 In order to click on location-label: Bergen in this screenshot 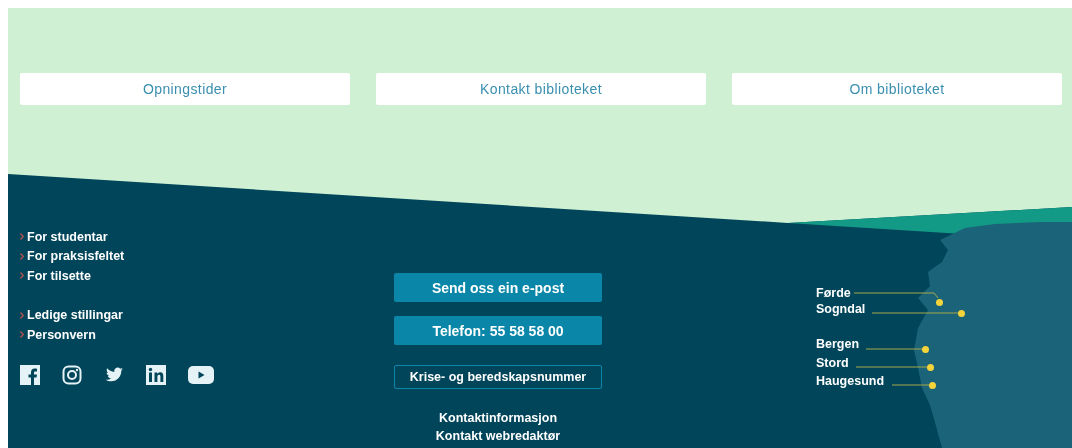, I will do `click(838, 344)`.